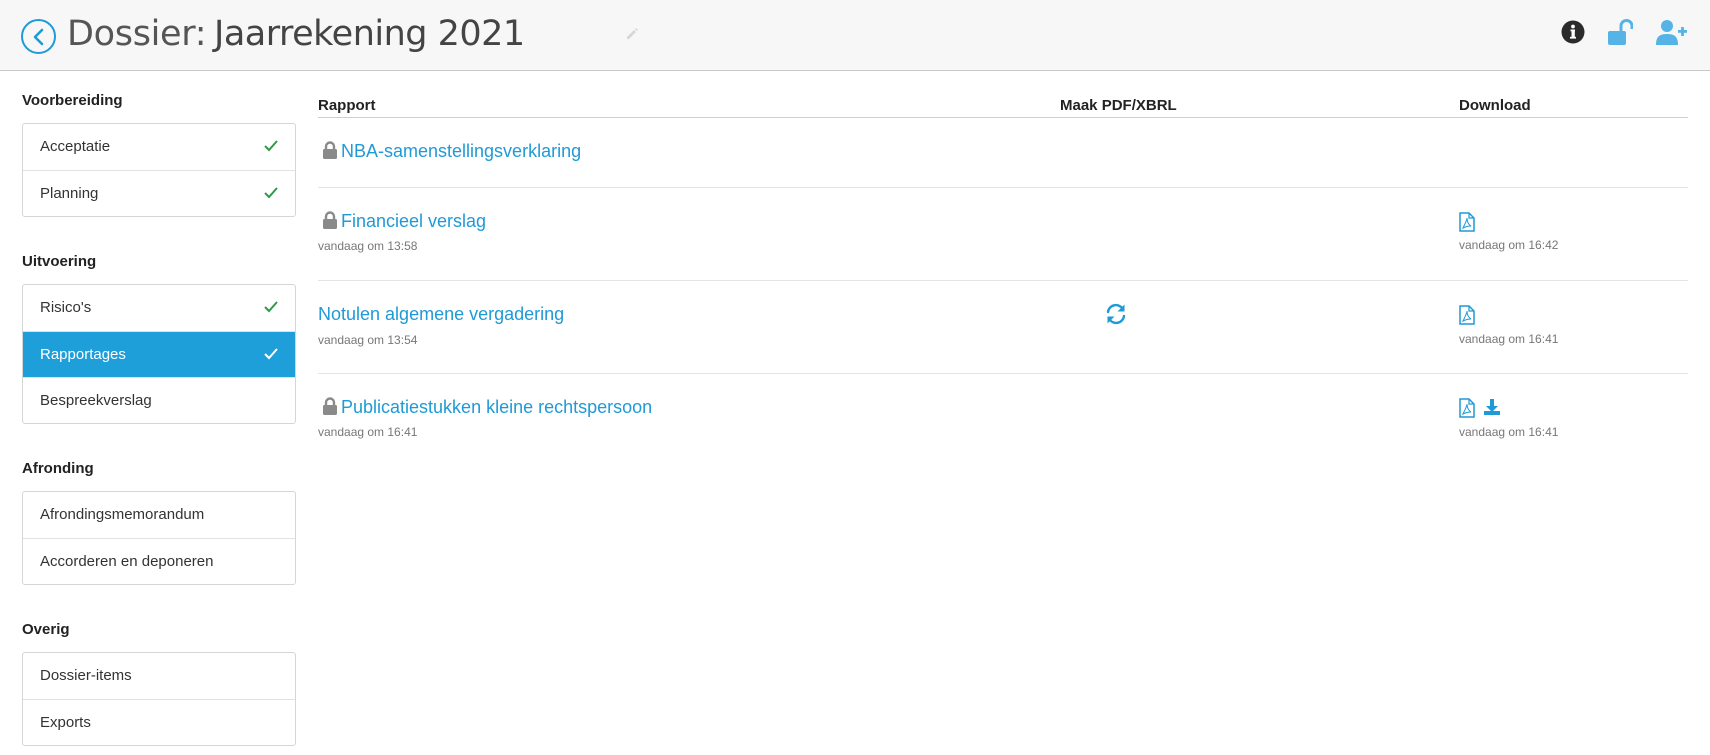 Image resolution: width=1710 pixels, height=755 pixels. I want to click on nav-group-voorbereiding: Acceptatie Planning, so click(159, 170).